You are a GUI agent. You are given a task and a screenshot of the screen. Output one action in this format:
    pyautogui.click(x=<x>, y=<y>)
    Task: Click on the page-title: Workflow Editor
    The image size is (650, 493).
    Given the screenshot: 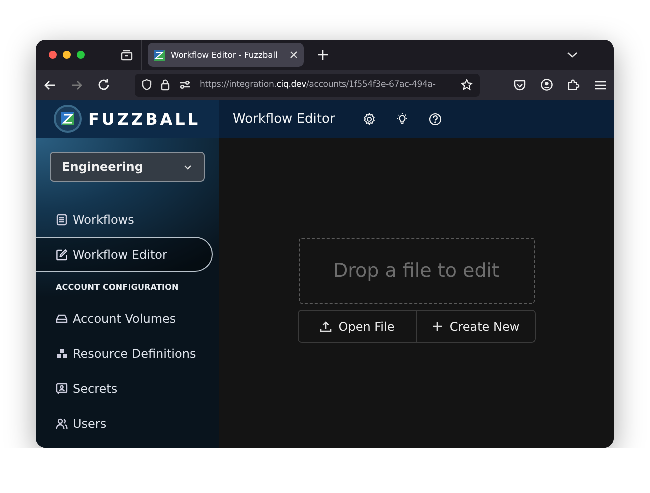 What is the action you would take?
    pyautogui.click(x=284, y=119)
    